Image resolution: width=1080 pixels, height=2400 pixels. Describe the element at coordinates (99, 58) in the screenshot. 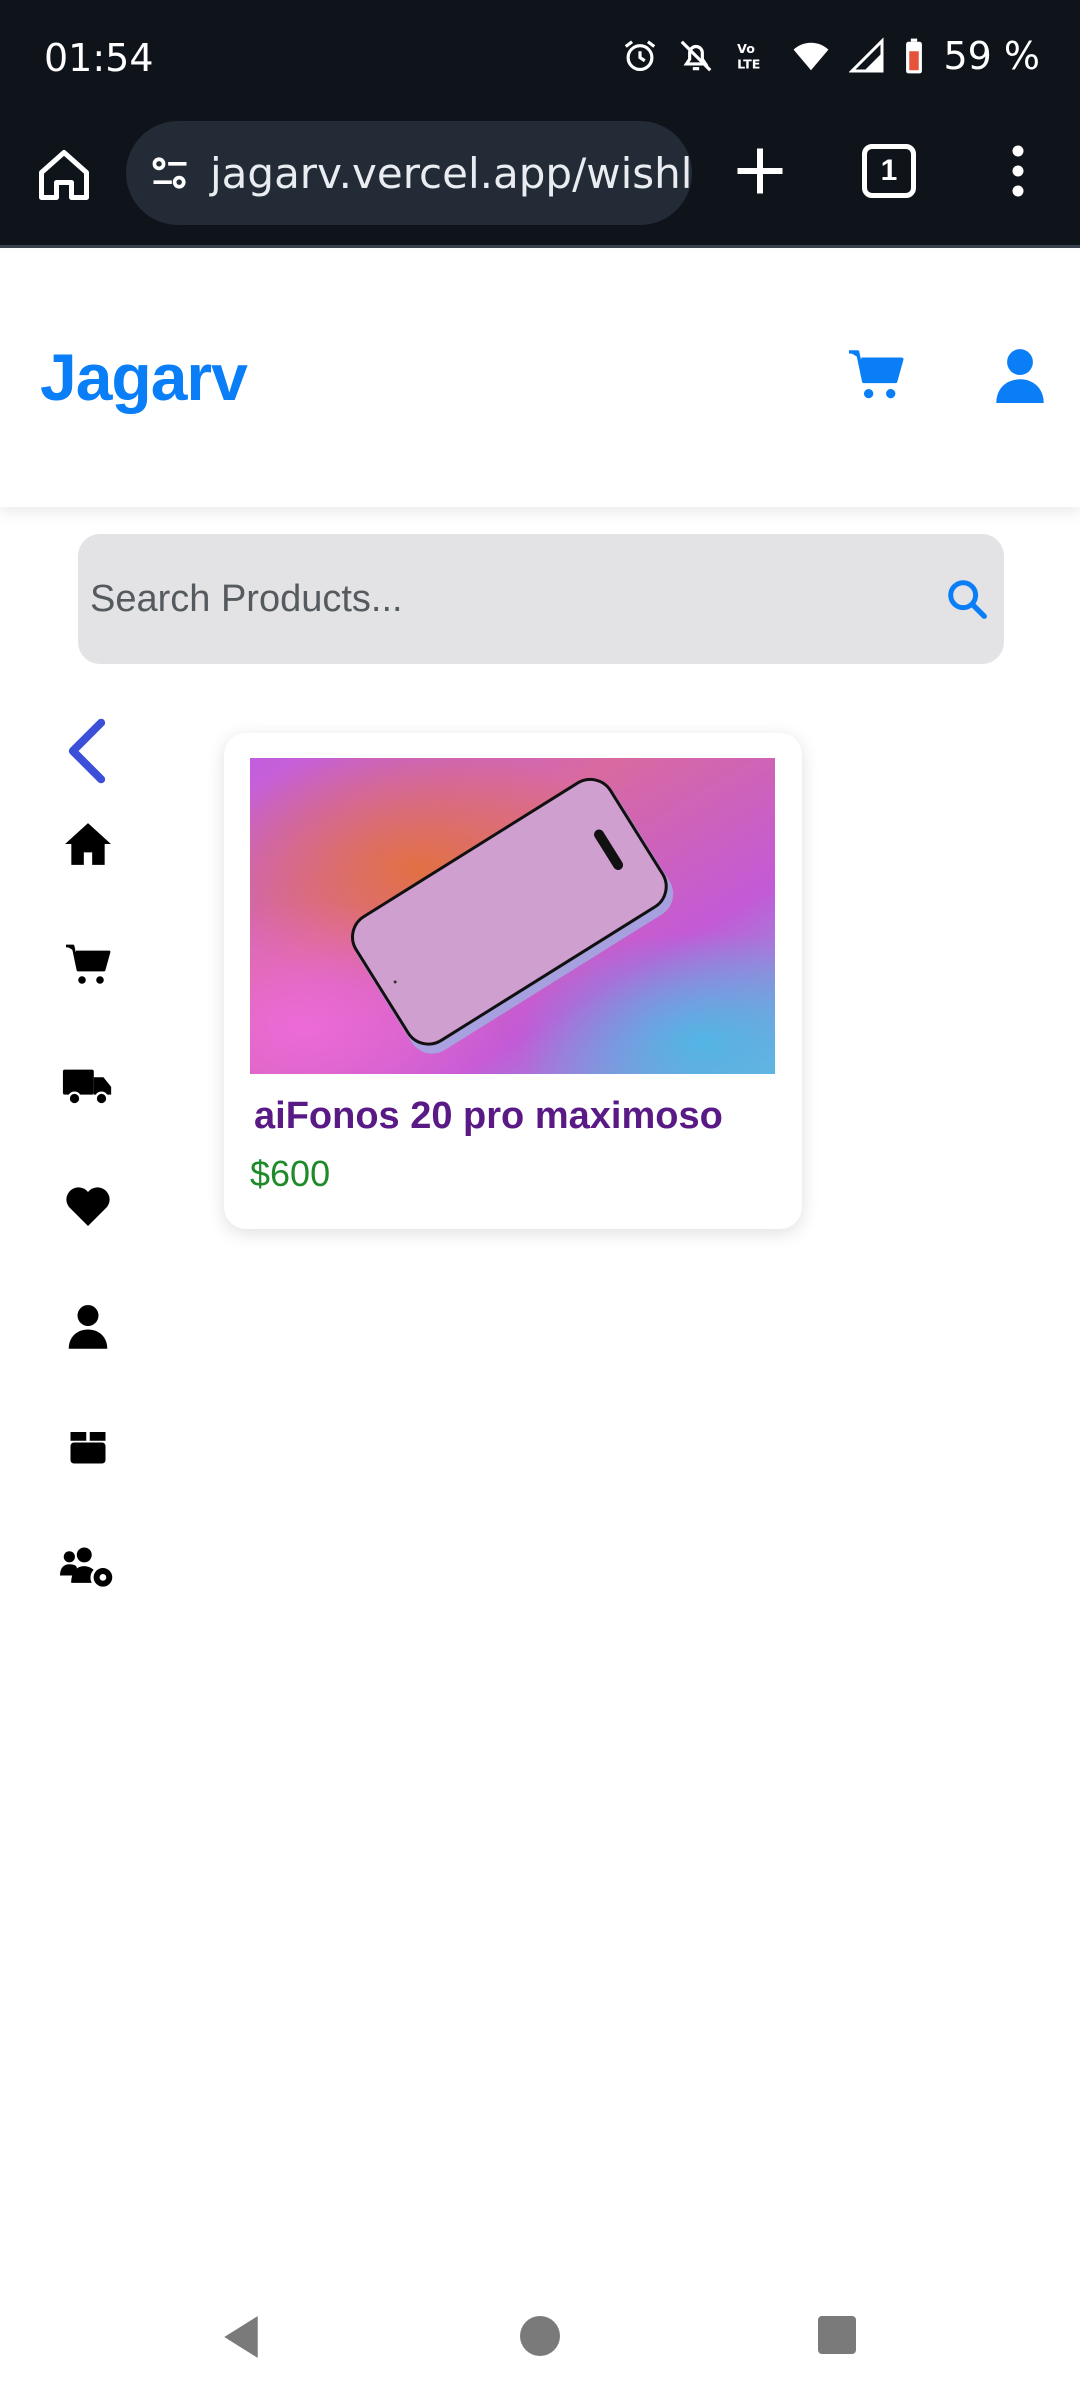

I see `status-time: 01:54` at that location.